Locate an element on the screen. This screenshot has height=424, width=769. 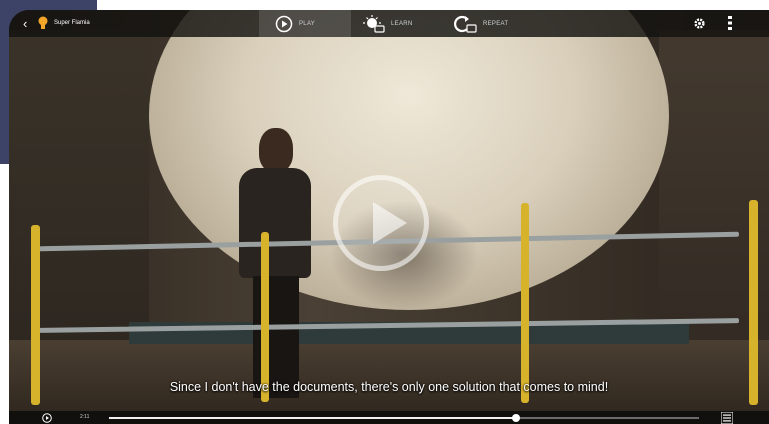
playback-controls: 2:11 is located at coordinates (389, 417).